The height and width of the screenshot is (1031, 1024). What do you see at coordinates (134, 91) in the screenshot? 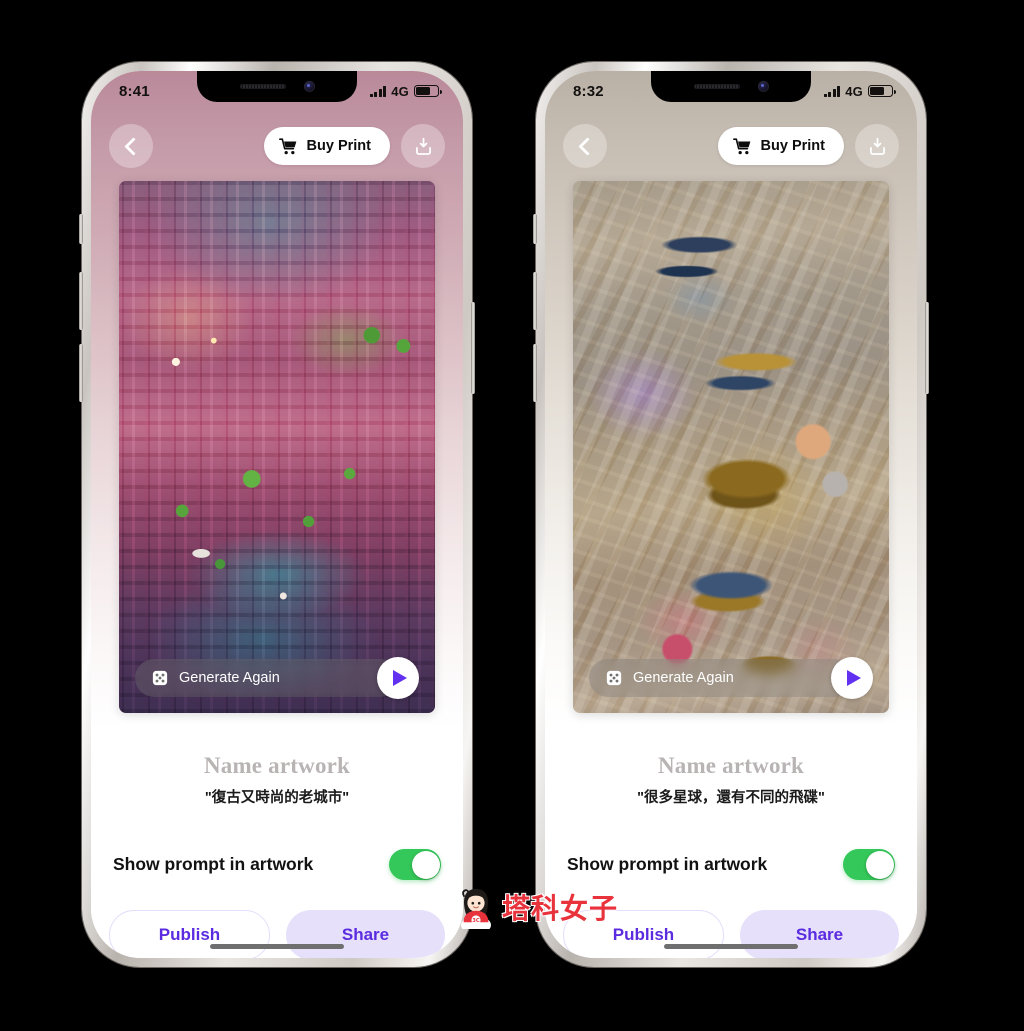
I see `status-time-left: 8:41` at bounding box center [134, 91].